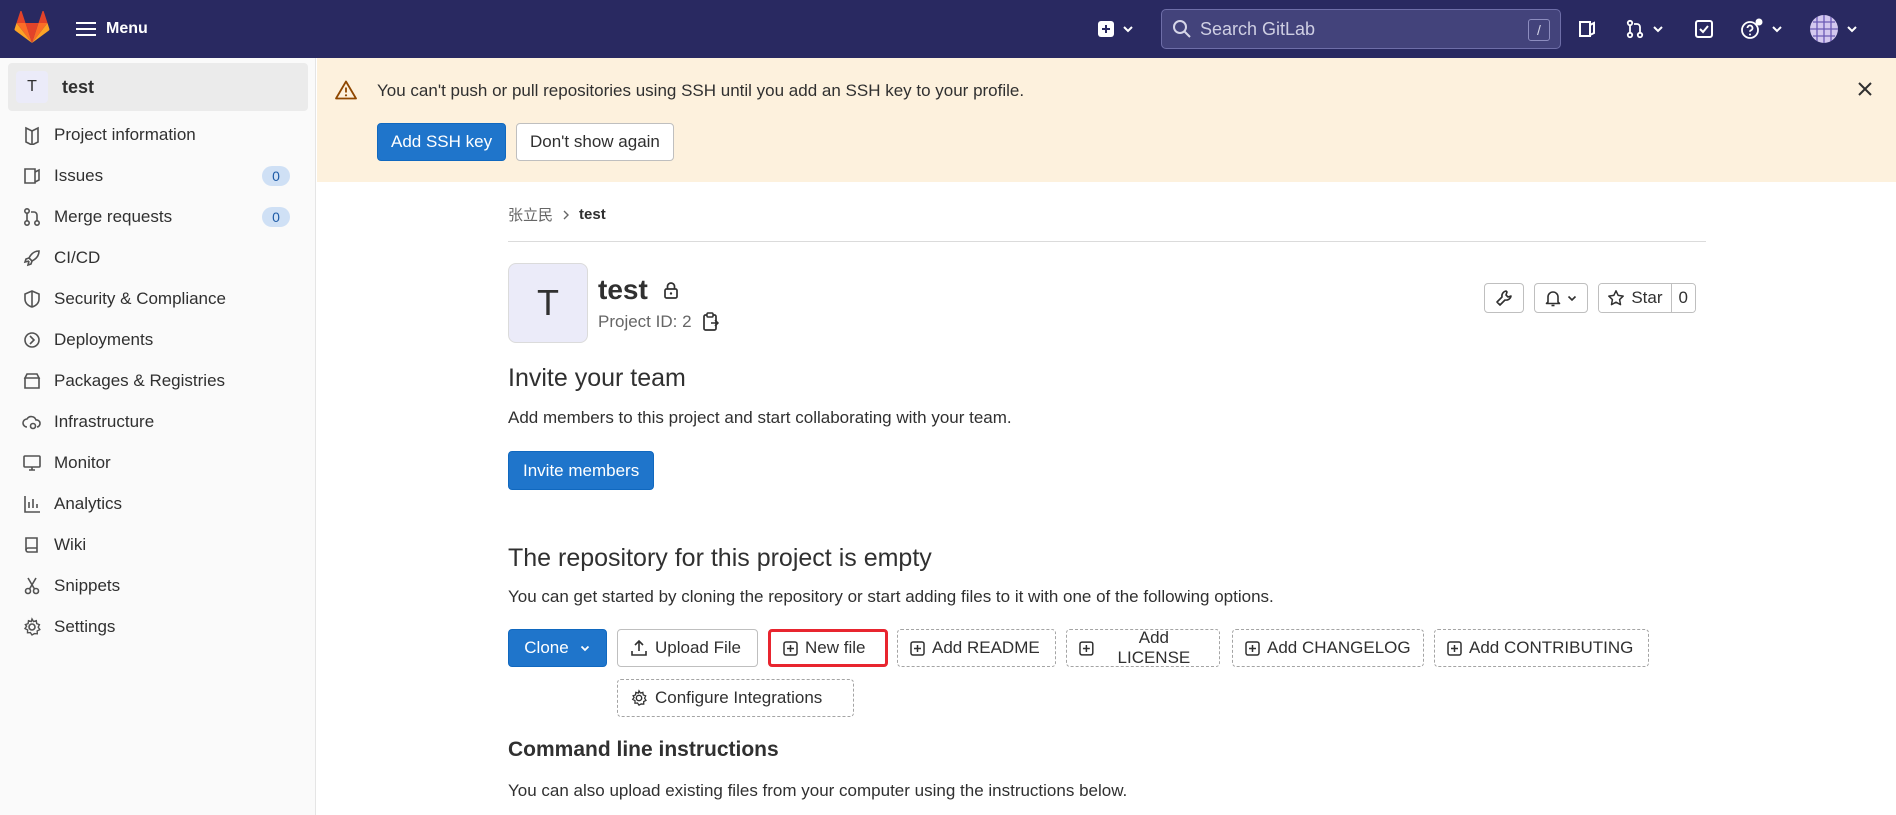 This screenshot has height=815, width=1896. Describe the element at coordinates (546, 647) in the screenshot. I see `clone-label: Clone` at that location.